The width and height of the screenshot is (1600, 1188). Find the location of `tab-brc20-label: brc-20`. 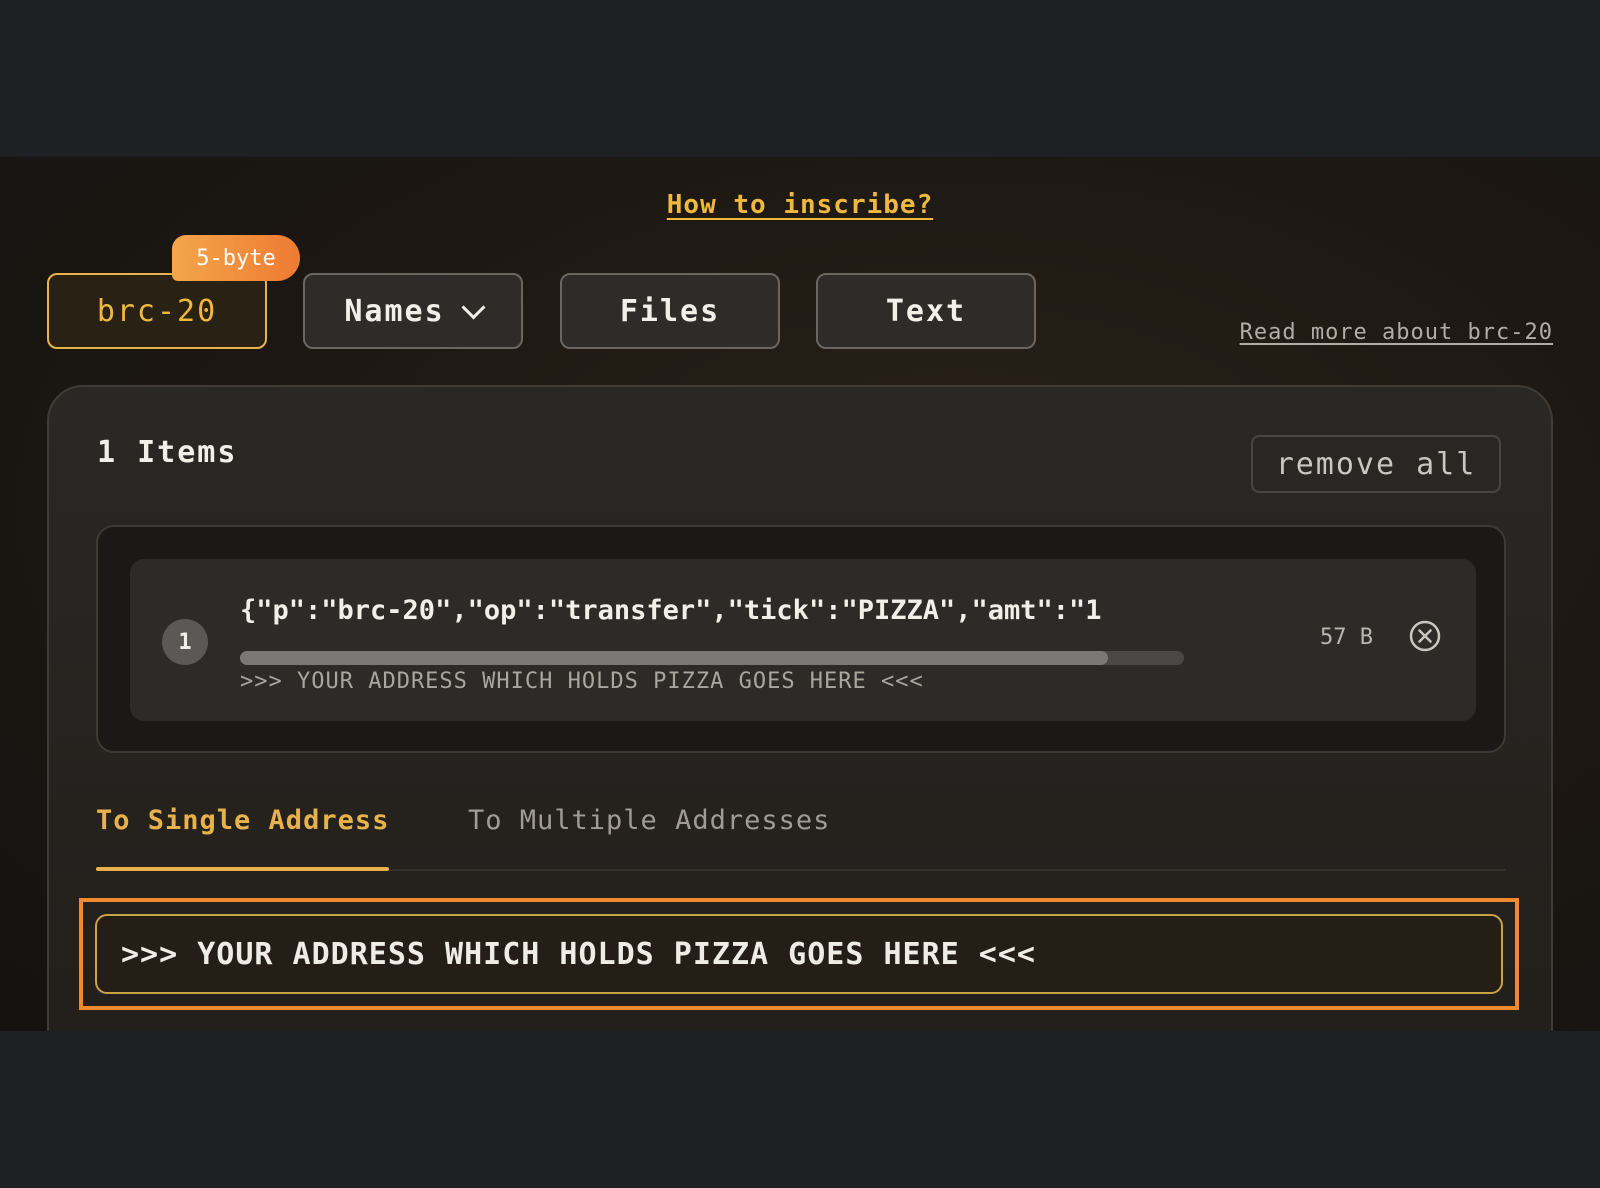

tab-brc20-label: brc-20 is located at coordinates (157, 311).